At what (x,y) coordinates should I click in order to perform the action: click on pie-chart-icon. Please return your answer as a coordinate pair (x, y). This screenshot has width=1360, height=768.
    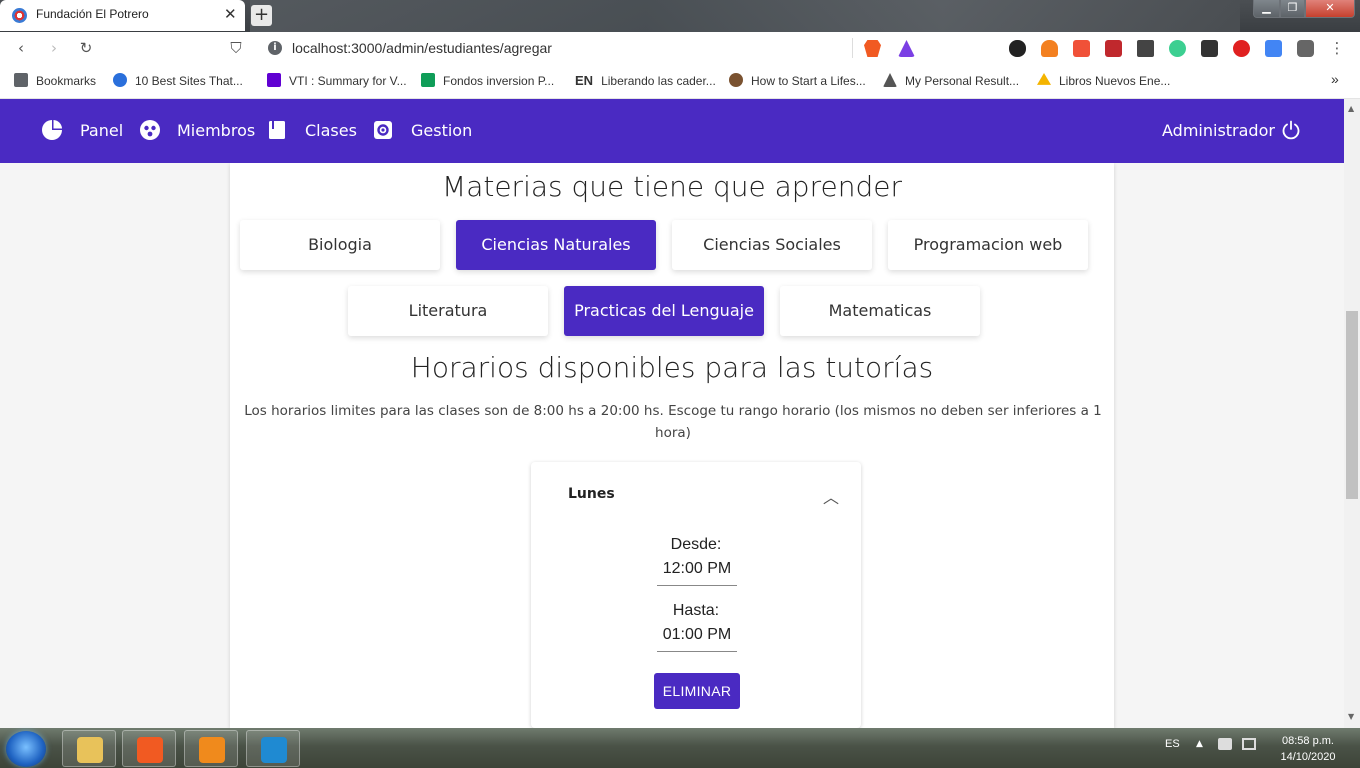
    Looking at the image, I should click on (52, 130).